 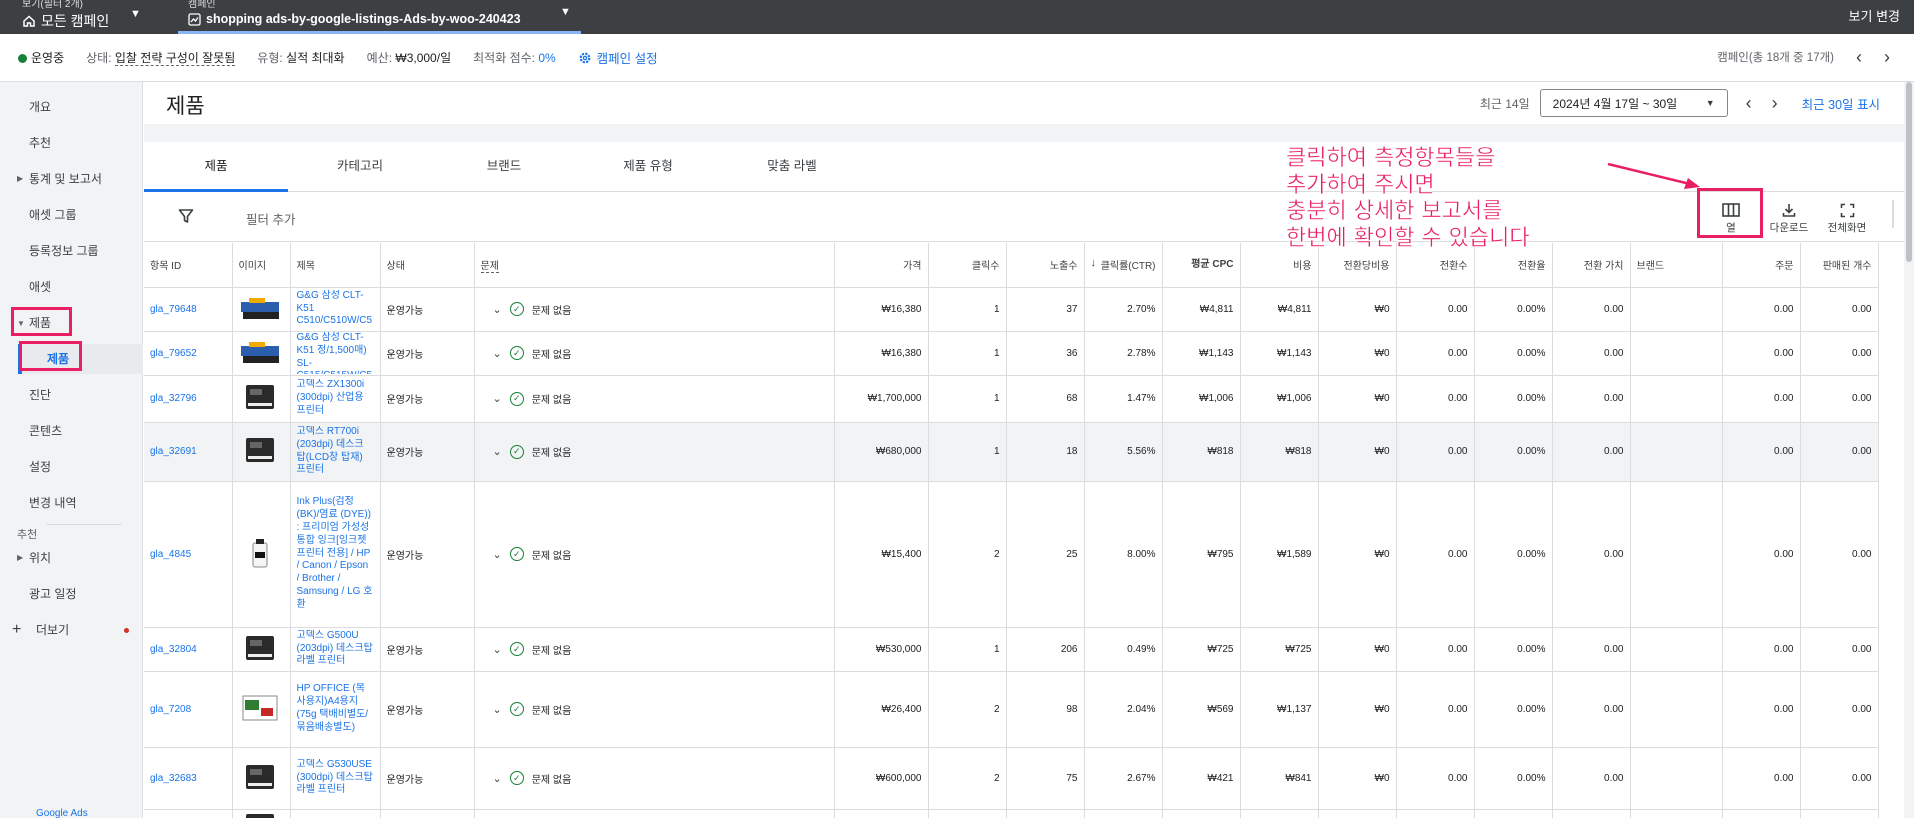 I want to click on tab-product-types: 제품 유형, so click(x=648, y=167).